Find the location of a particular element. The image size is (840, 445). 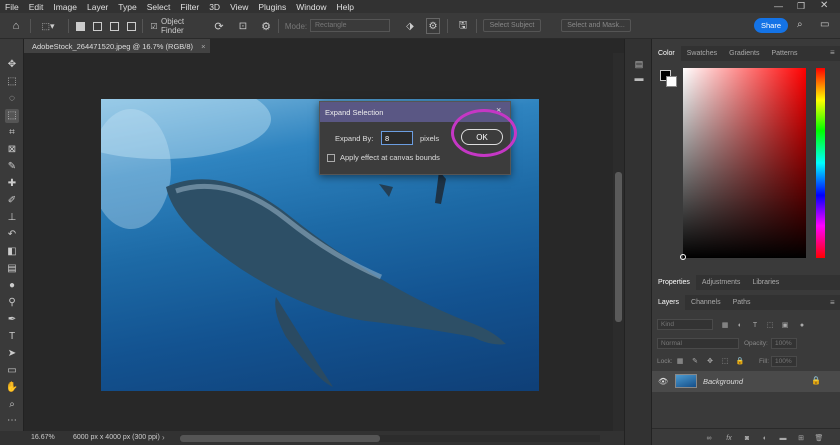

menu-help: Help is located at coordinates (344, 7).